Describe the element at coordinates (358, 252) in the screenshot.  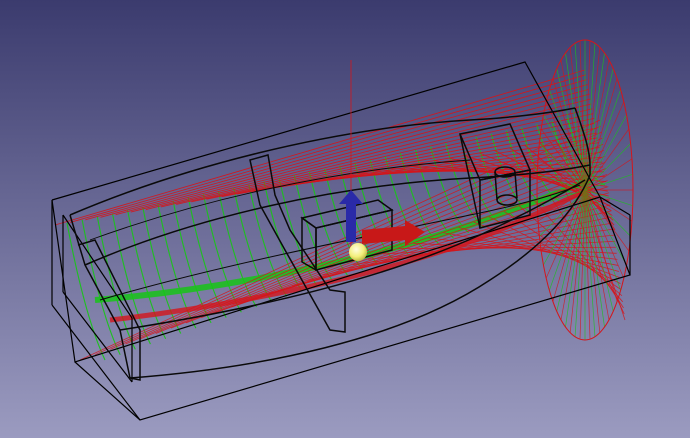
I see `sphere-icon` at that location.